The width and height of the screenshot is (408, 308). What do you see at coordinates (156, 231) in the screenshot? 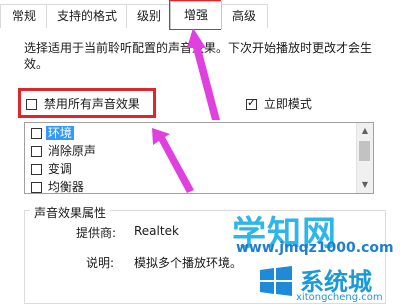
I see `provider-value: Realtek` at bounding box center [156, 231].